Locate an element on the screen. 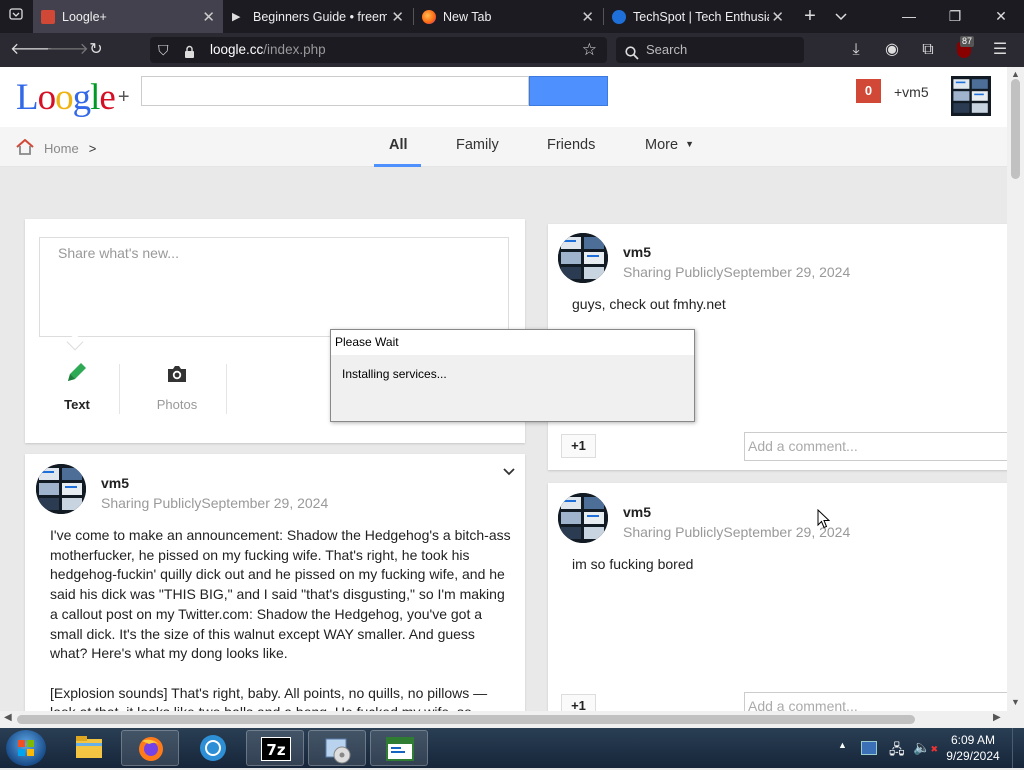 This screenshot has width=1024, height=770. system-clock: 6:09 AM 9/29/2024 is located at coordinates (973, 748).